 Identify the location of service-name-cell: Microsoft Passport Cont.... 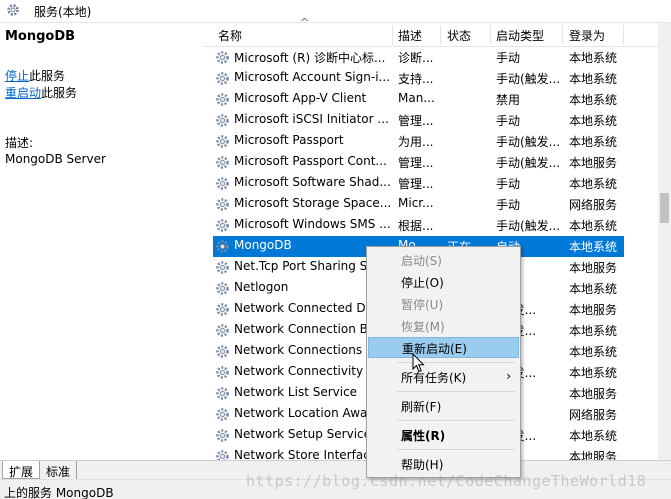
(310, 161).